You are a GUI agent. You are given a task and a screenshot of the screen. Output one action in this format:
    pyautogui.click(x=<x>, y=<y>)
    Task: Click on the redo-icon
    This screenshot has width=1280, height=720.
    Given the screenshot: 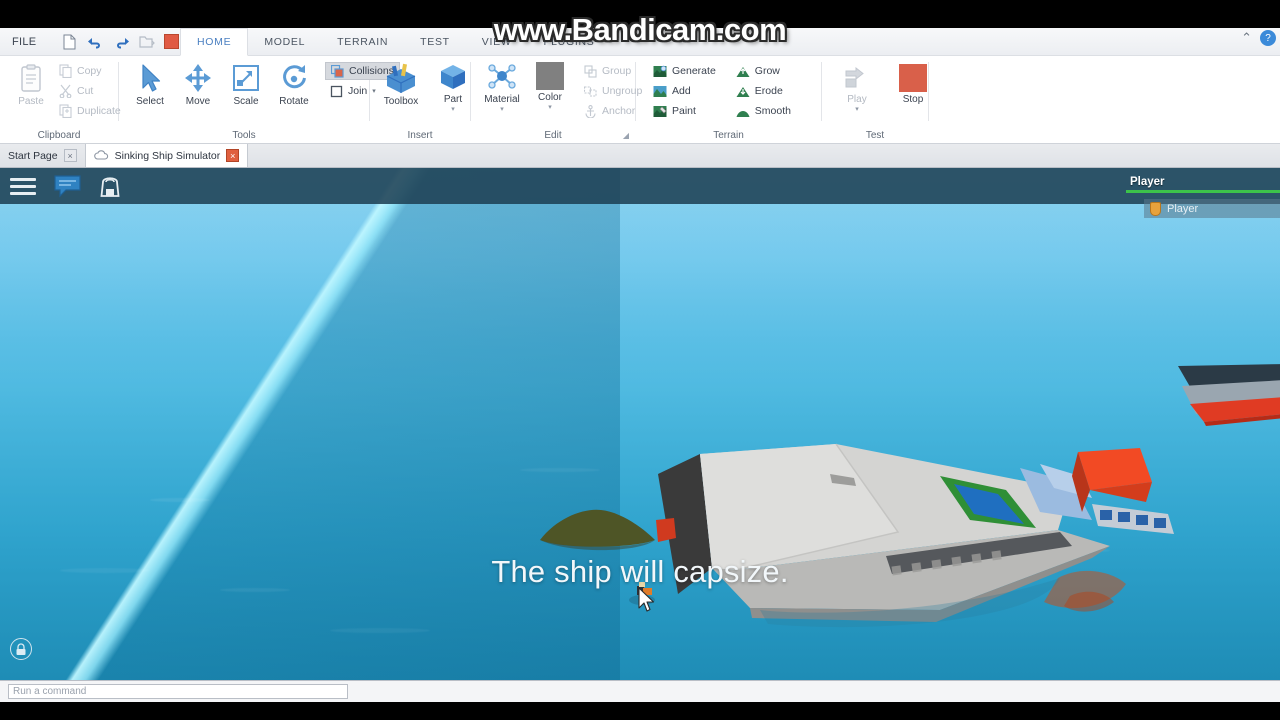 What is the action you would take?
    pyautogui.click(x=121, y=42)
    